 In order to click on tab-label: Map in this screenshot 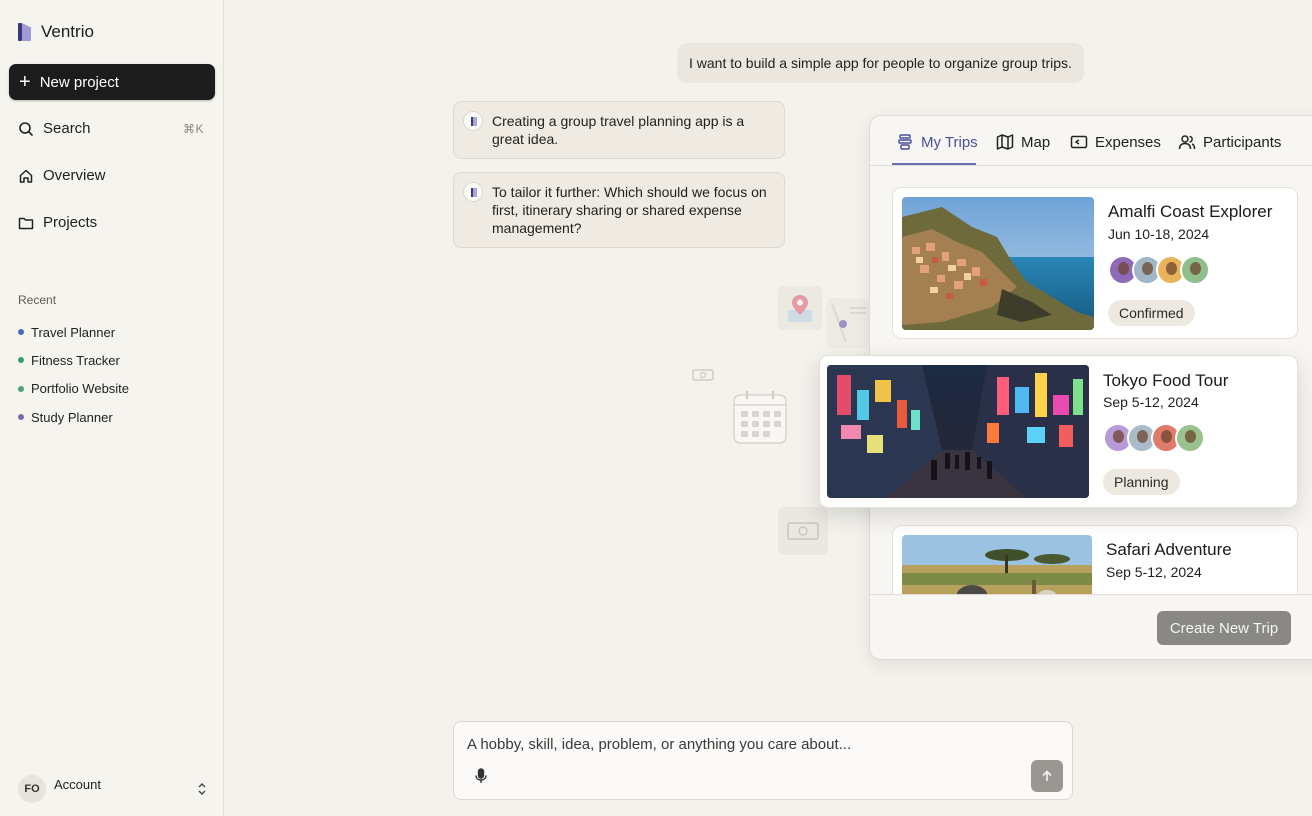, I will do `click(1036, 142)`.